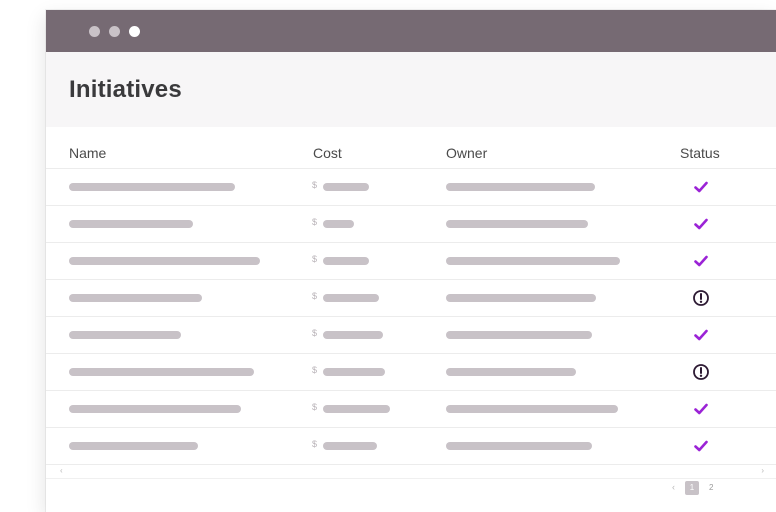 This screenshot has width=776, height=512. I want to click on pagination-page-1: 1, so click(692, 488).